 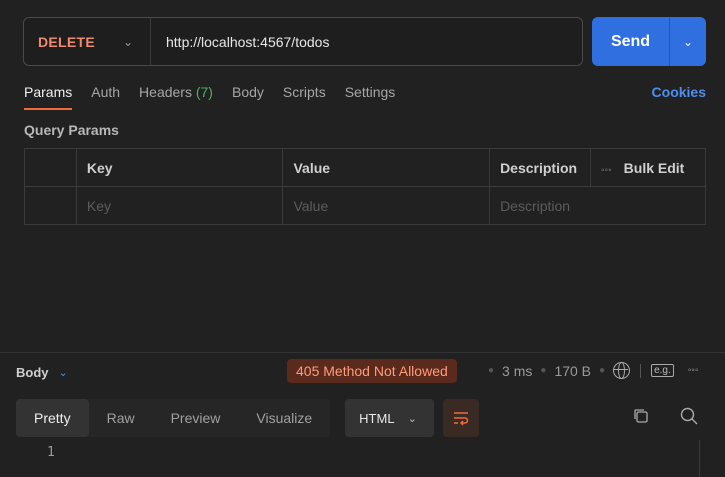 What do you see at coordinates (362, 352) in the screenshot?
I see `pane-divider` at bounding box center [362, 352].